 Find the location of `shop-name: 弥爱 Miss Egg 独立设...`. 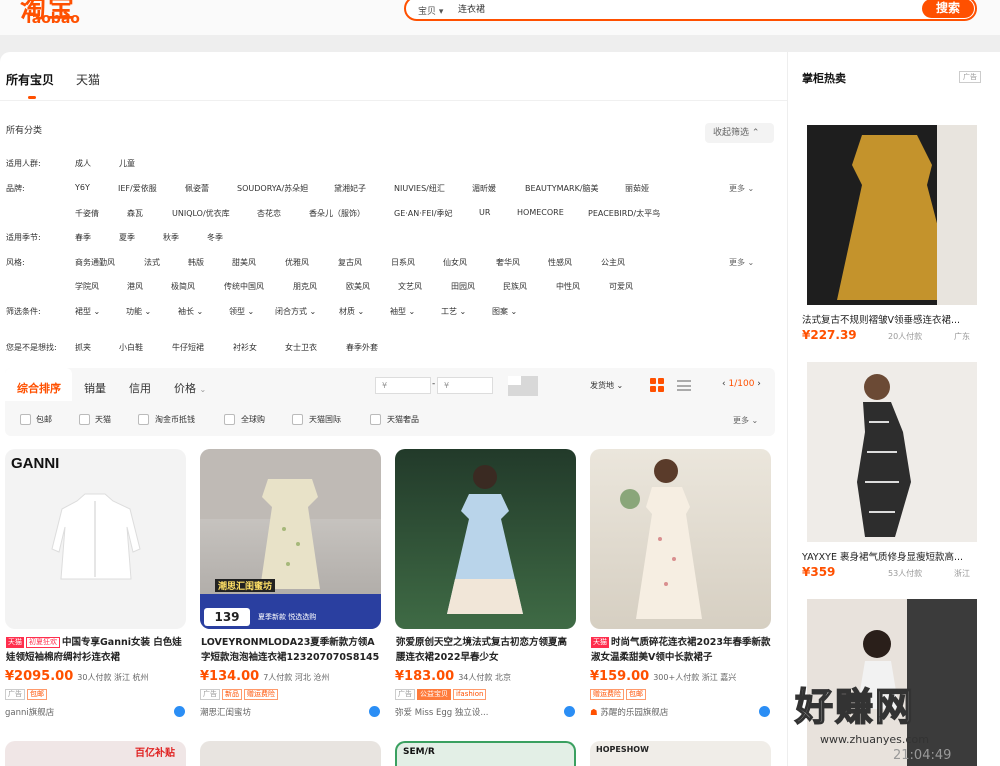

shop-name: 弥爱 Miss Egg 独立设... is located at coordinates (441, 712).